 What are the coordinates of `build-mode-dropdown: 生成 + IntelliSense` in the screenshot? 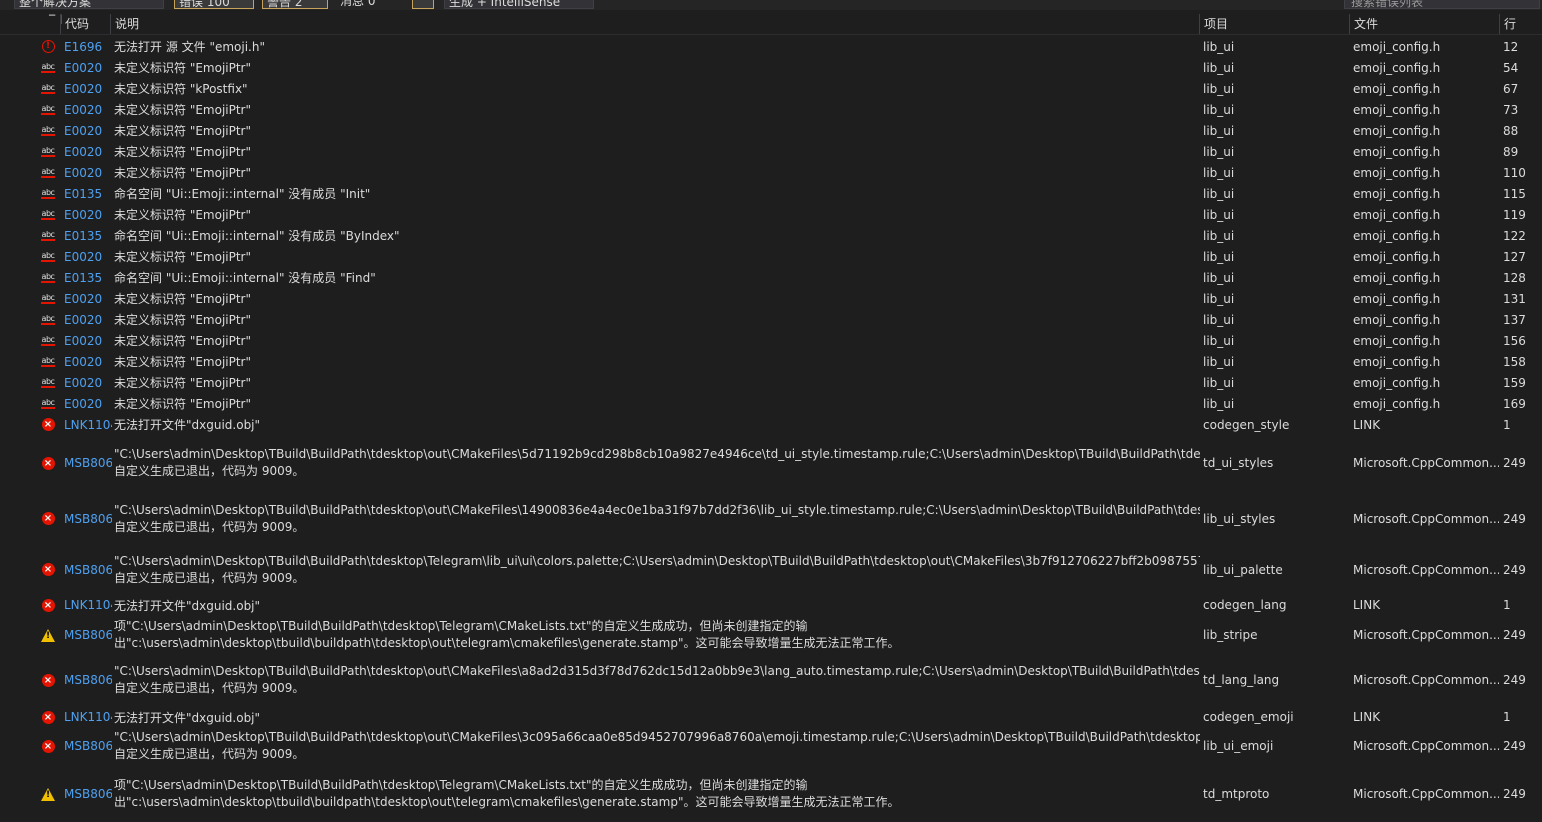 It's located at (519, 4).